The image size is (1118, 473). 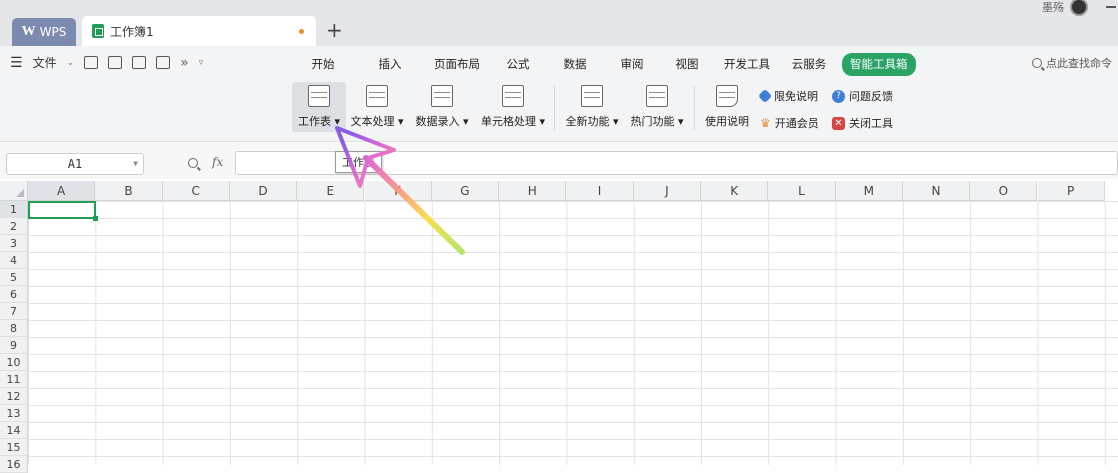 What do you see at coordinates (14, 226) in the screenshot?
I see `row-header: 2` at bounding box center [14, 226].